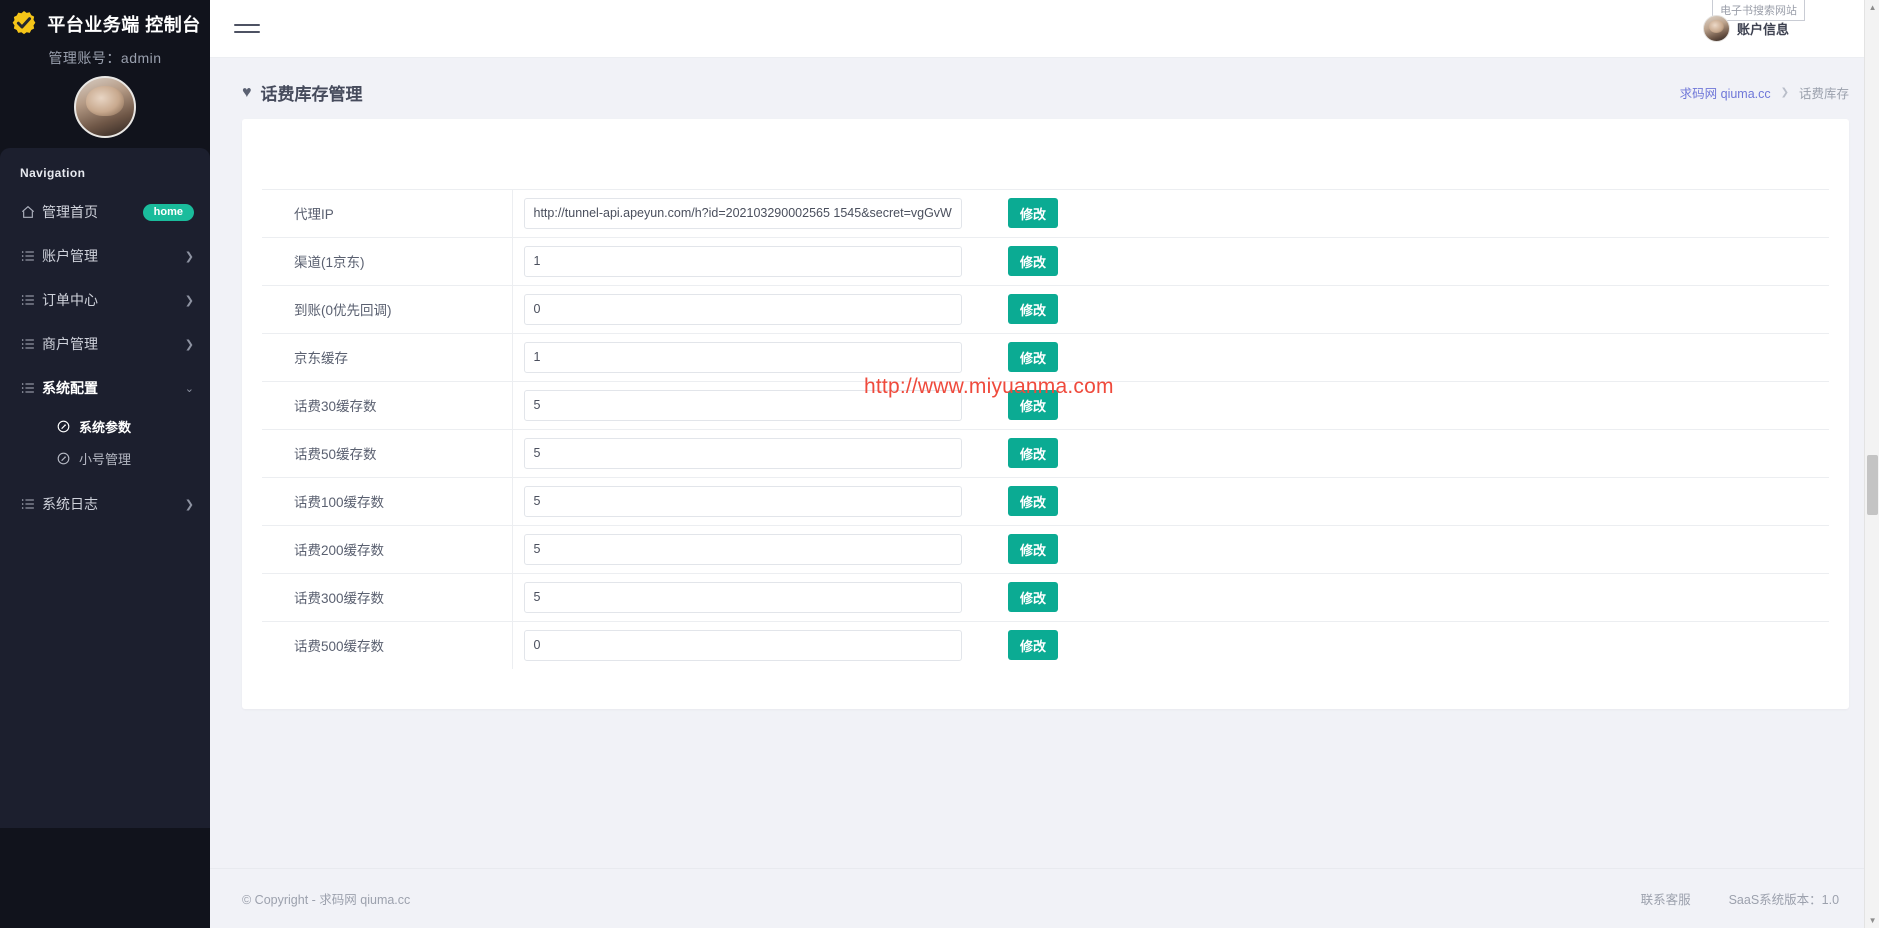 The height and width of the screenshot is (928, 1879). I want to click on breadcrumb: 求码网 qiuma.cc ❯ 话费库存, so click(1764, 92).